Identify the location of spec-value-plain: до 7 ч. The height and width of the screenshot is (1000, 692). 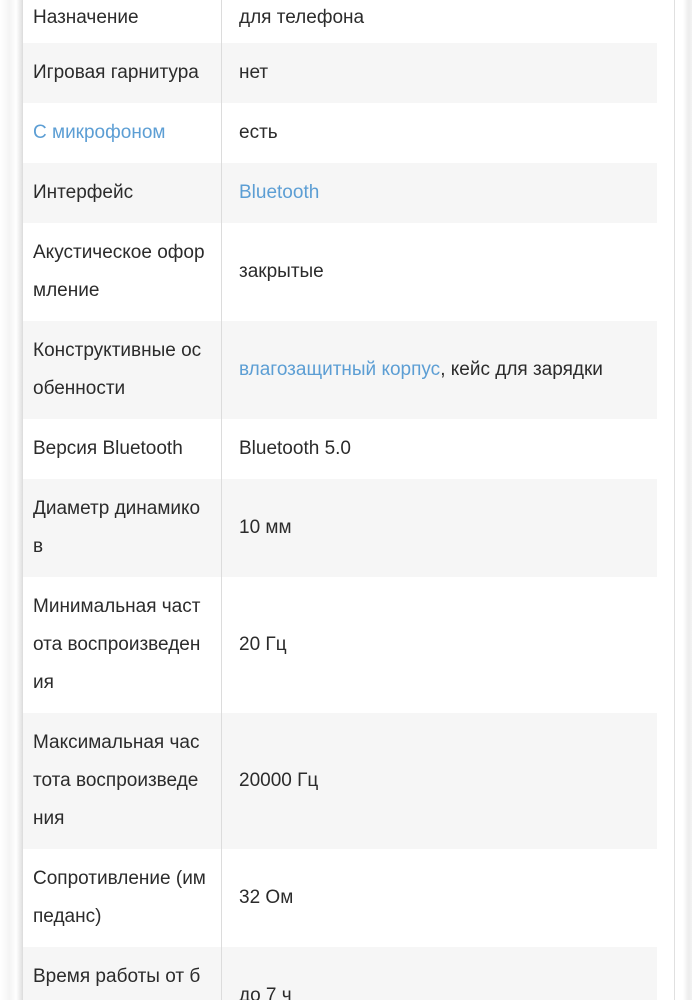
(265, 992).